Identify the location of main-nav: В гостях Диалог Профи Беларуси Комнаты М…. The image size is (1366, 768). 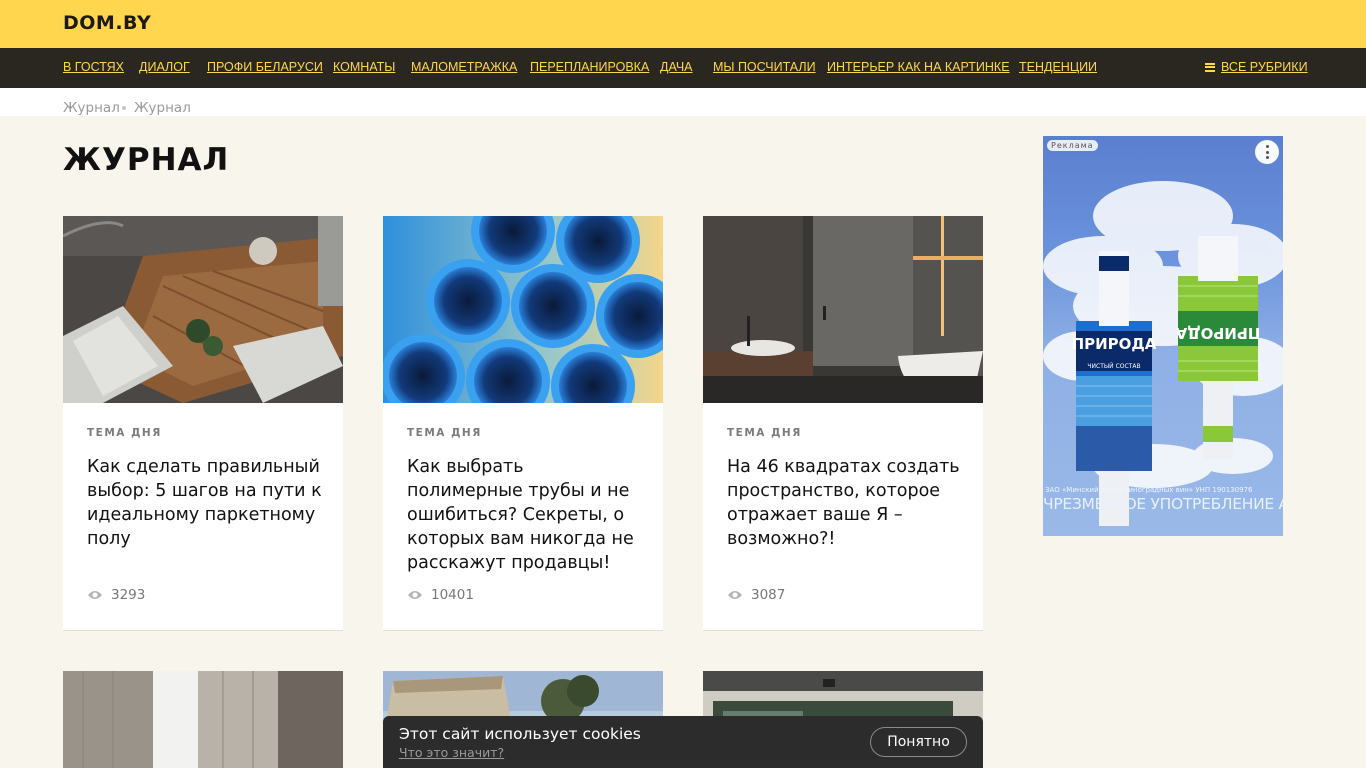
(683, 68).